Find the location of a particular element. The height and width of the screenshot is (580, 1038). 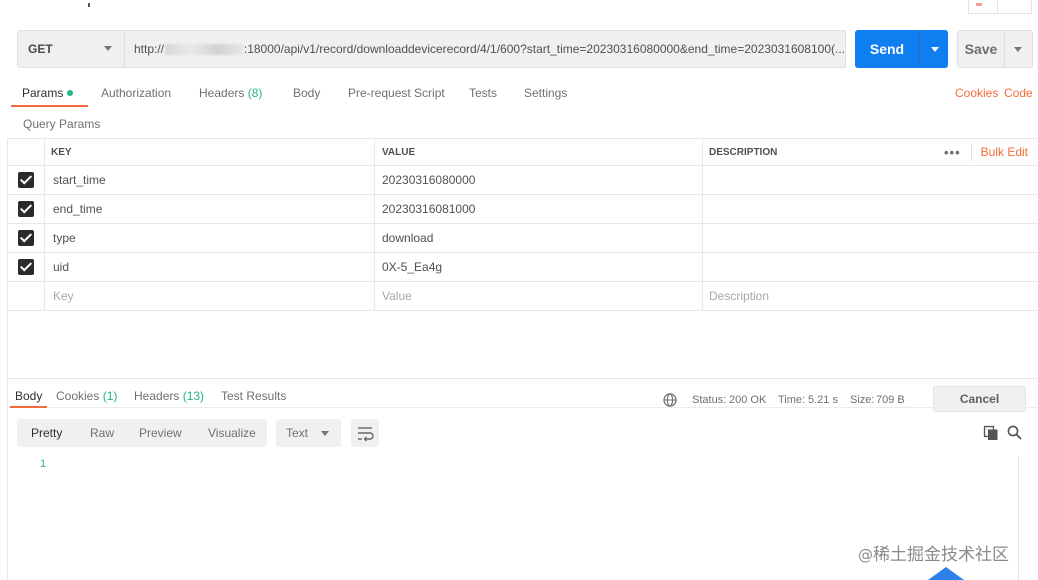

wrap-lines-icon is located at coordinates (366, 434).